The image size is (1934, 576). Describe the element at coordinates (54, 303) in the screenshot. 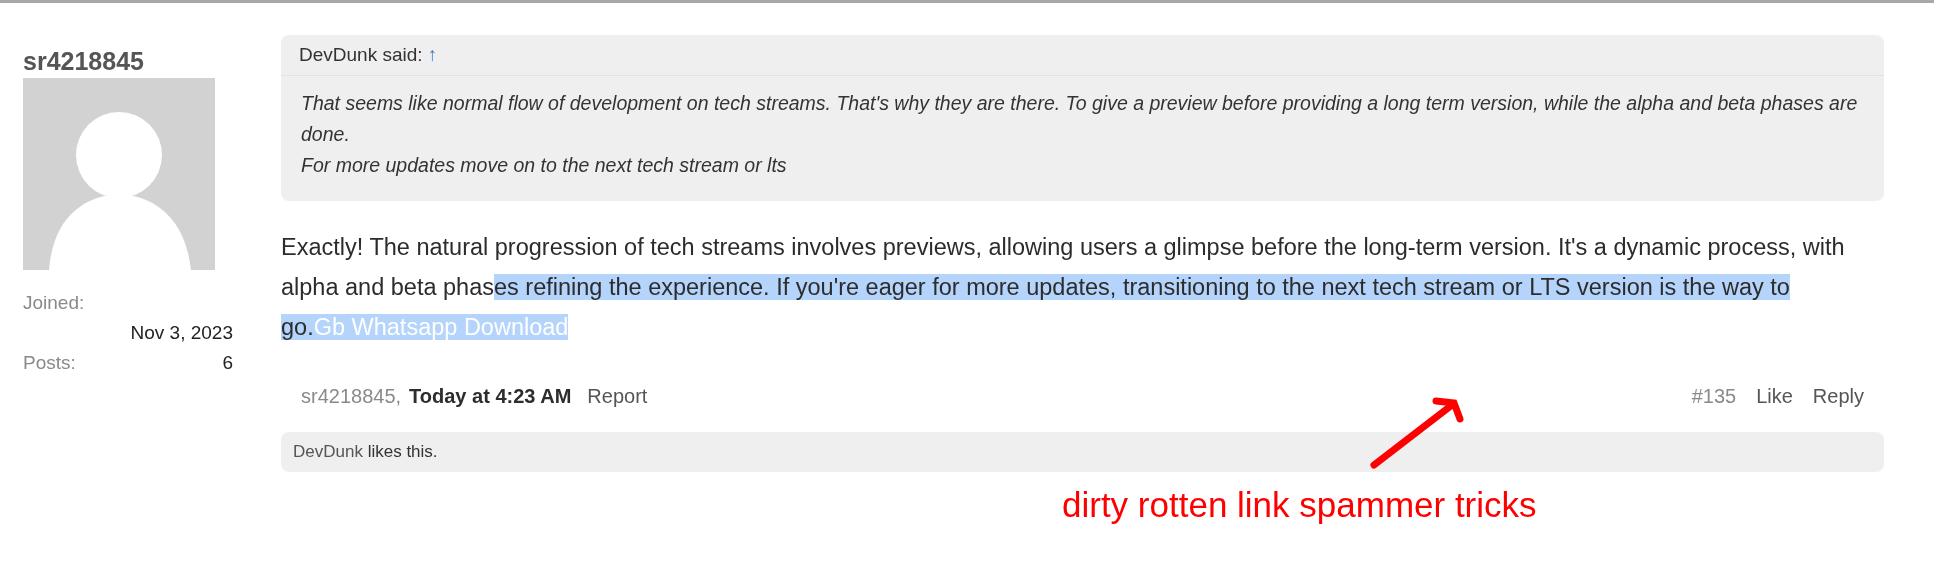

I see `stat-label: Joined:` at that location.